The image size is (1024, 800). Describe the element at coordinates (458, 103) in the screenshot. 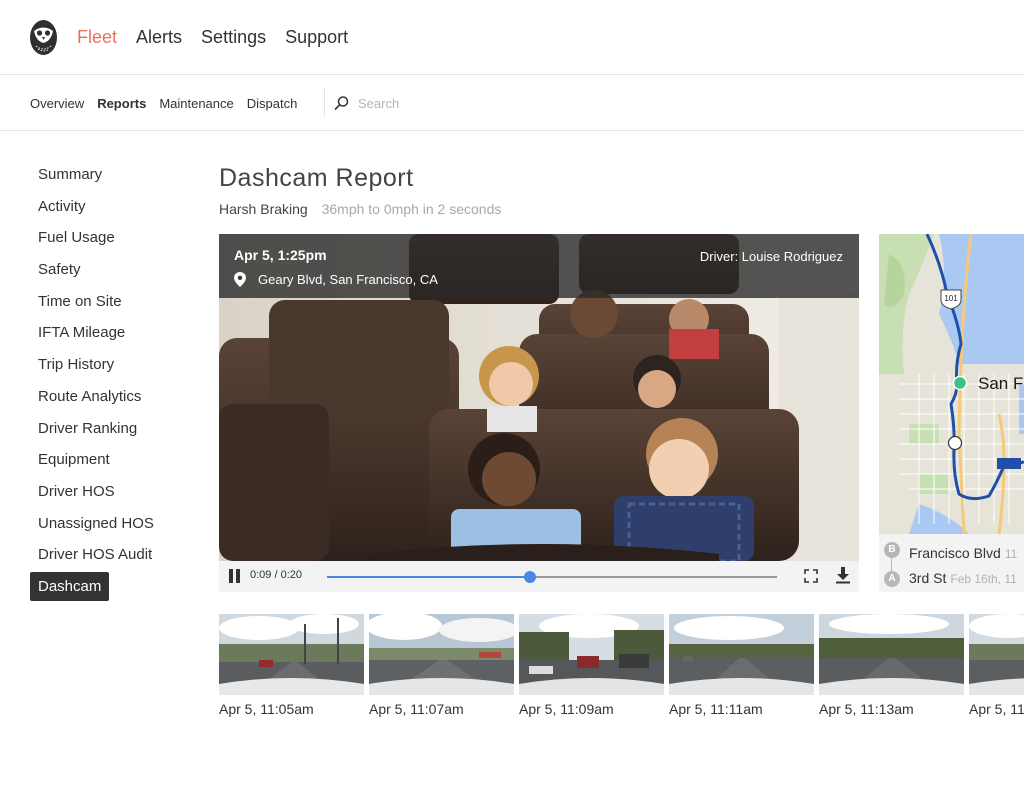

I see `search-input` at that location.